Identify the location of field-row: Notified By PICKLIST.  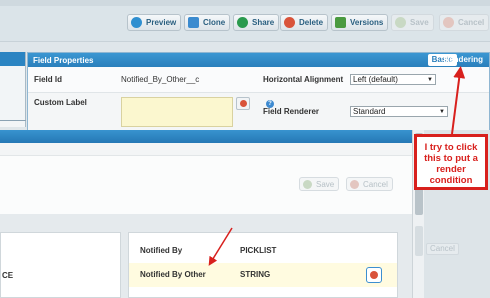
(263, 252).